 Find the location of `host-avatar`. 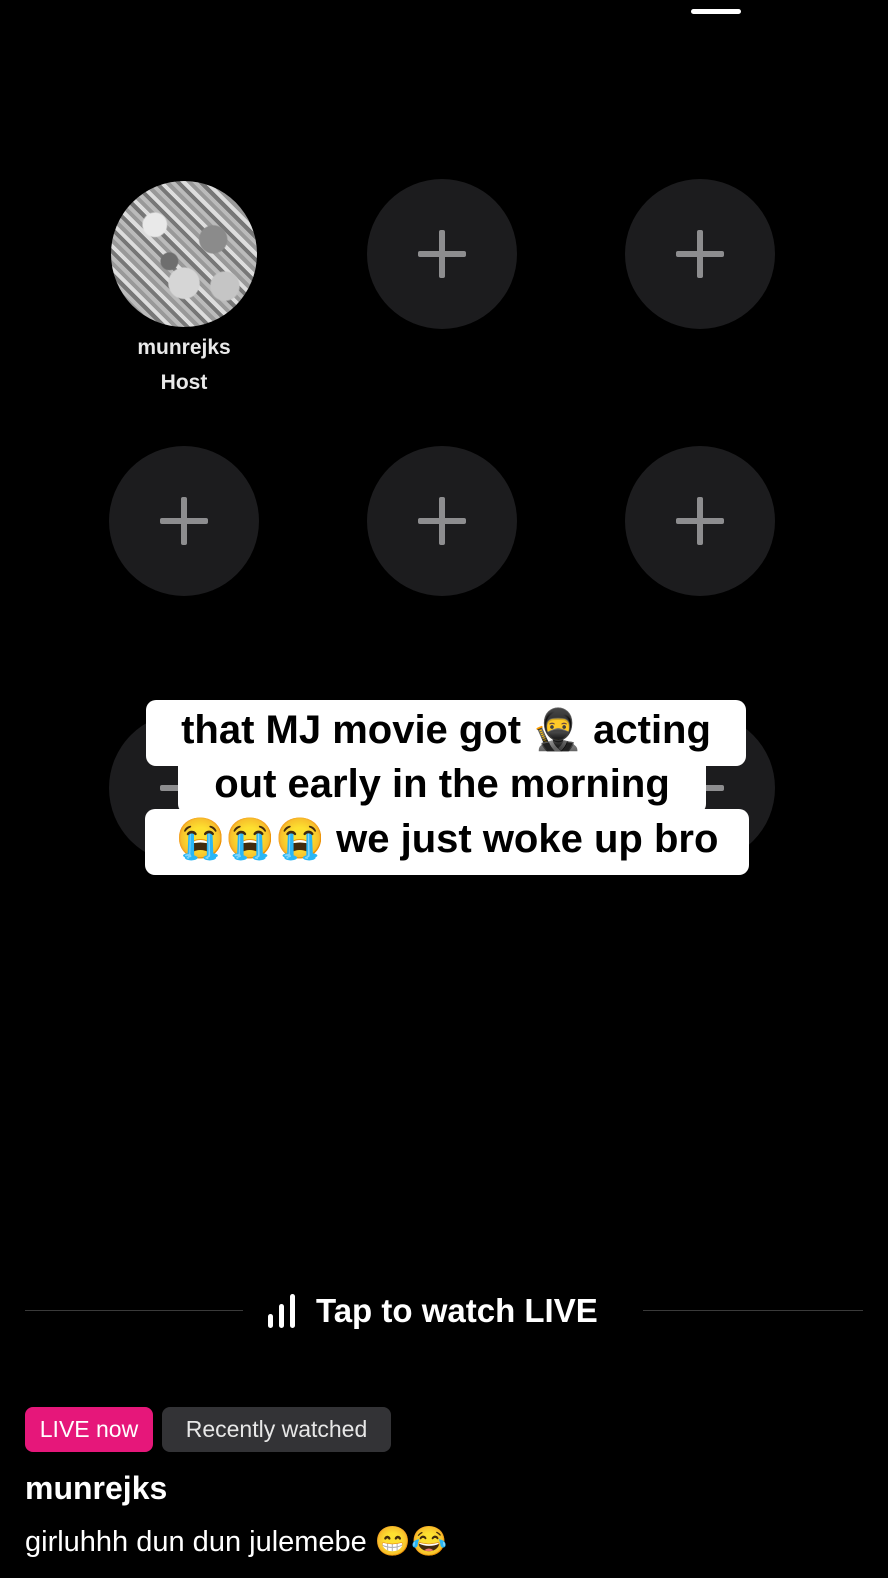

host-avatar is located at coordinates (184, 254).